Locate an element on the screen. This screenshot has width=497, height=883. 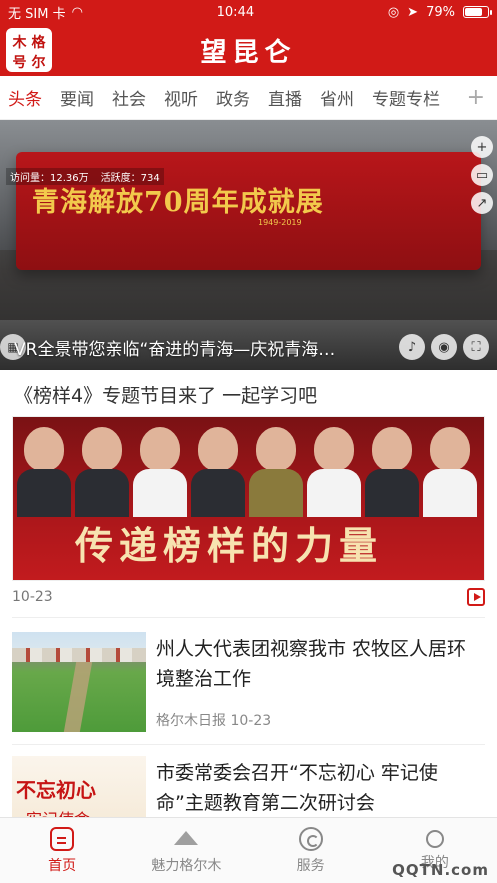
tab-headlines: 头条 is located at coordinates (25, 97).